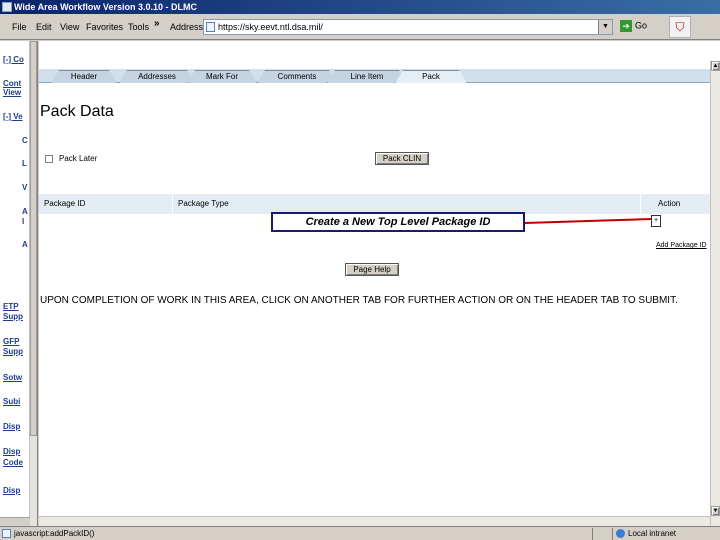 The height and width of the screenshot is (540, 720). Describe the element at coordinates (372, 269) in the screenshot. I see `page-help-button: Page Help` at that location.